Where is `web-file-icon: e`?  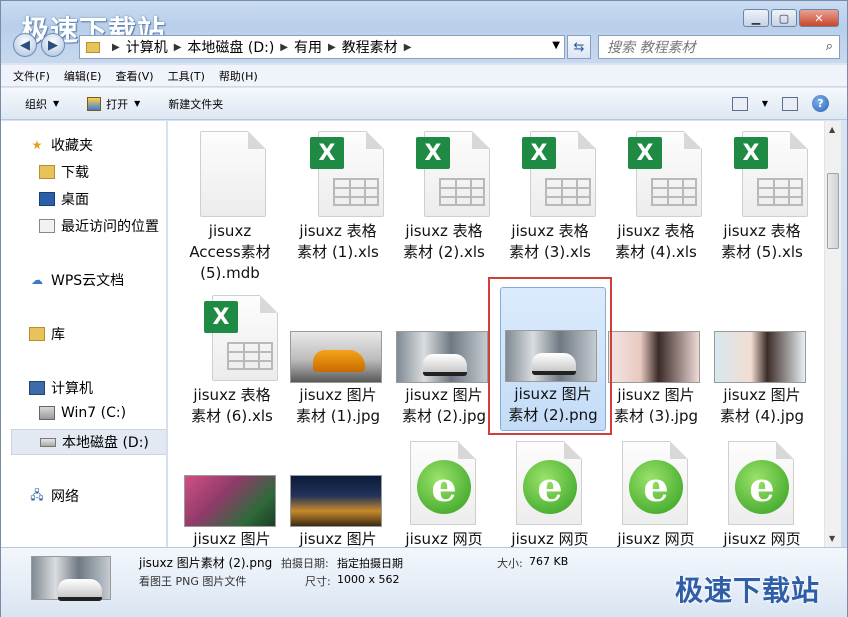 web-file-icon: e is located at coordinates (655, 483).